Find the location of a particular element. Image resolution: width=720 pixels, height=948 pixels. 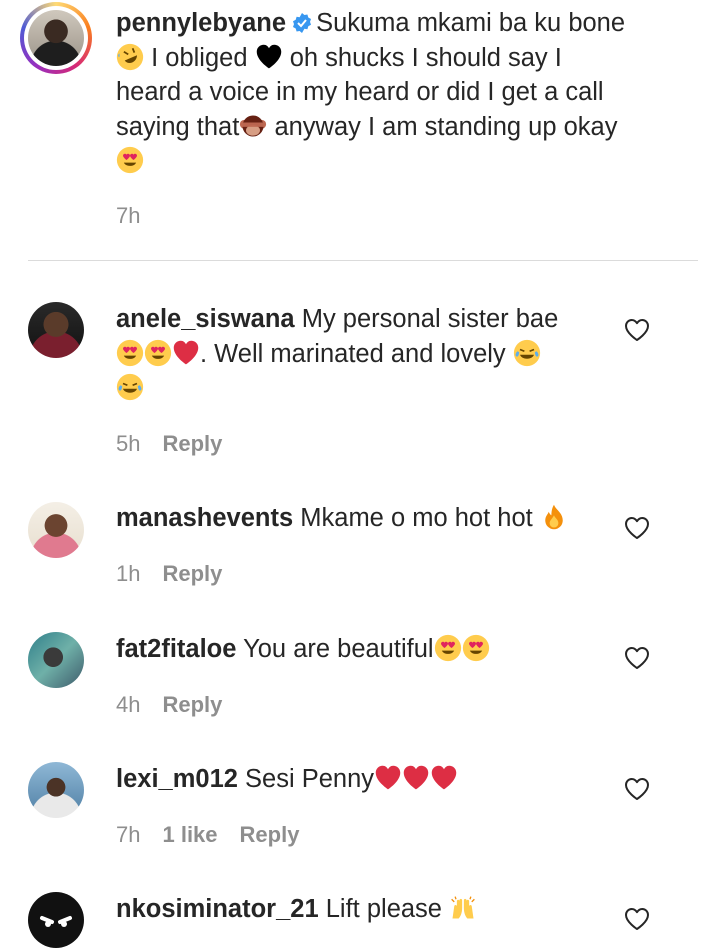

rofl-emoji-icon is located at coordinates (130, 57).